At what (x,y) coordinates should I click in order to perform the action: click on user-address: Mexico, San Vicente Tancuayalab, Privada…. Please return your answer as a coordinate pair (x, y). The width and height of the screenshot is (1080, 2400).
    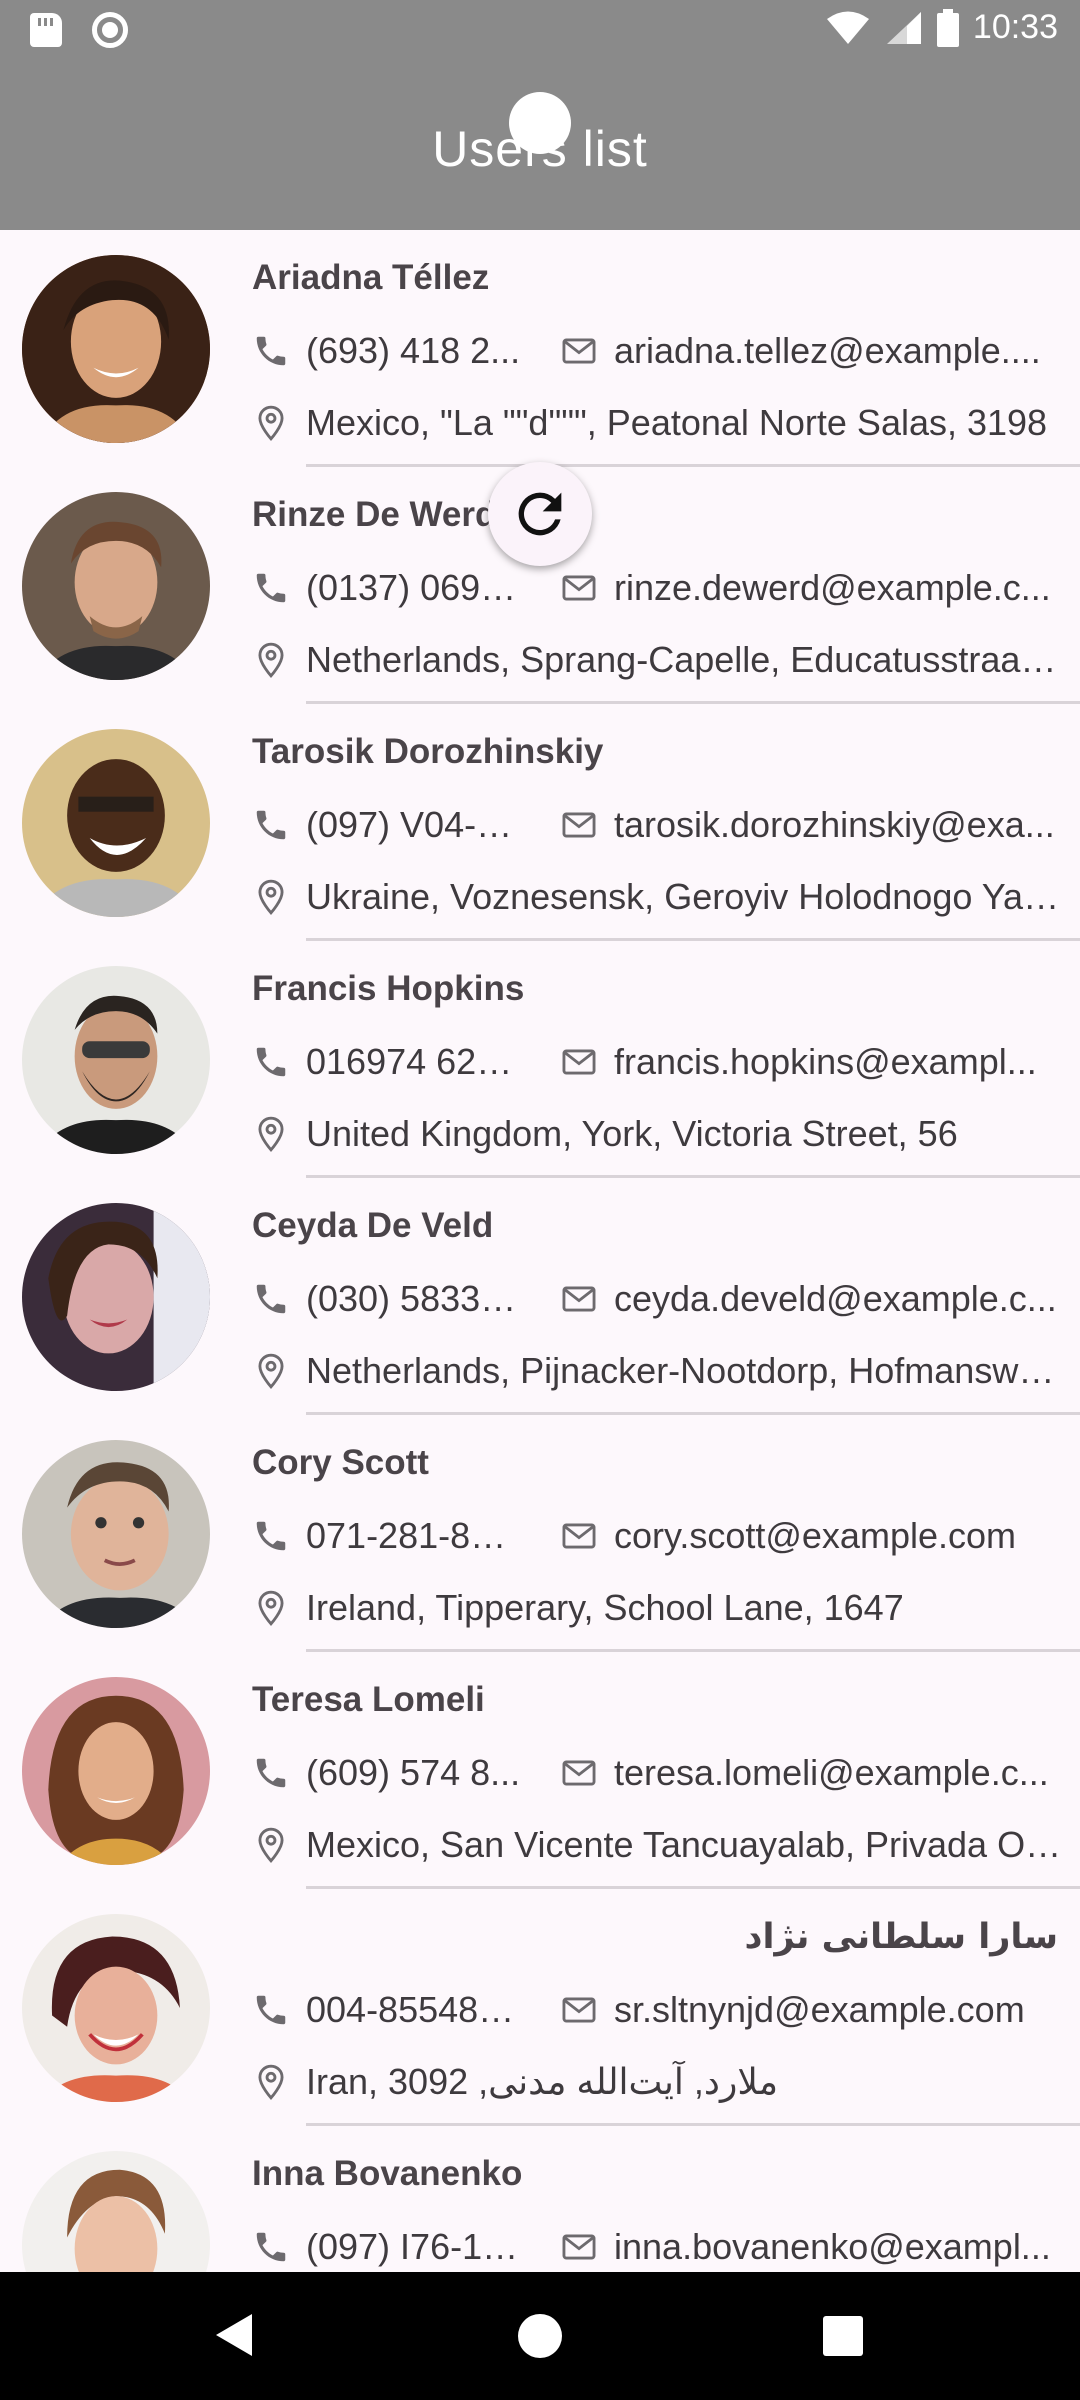
    Looking at the image, I should click on (684, 1844).